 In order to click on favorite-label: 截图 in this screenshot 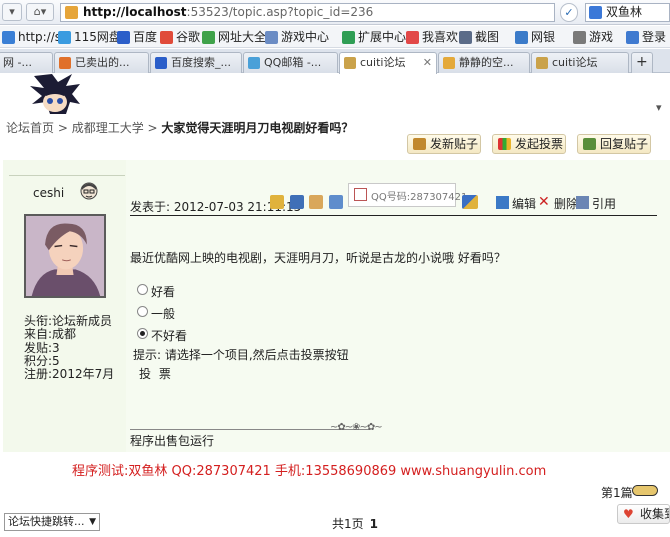, I will do `click(487, 37)`.